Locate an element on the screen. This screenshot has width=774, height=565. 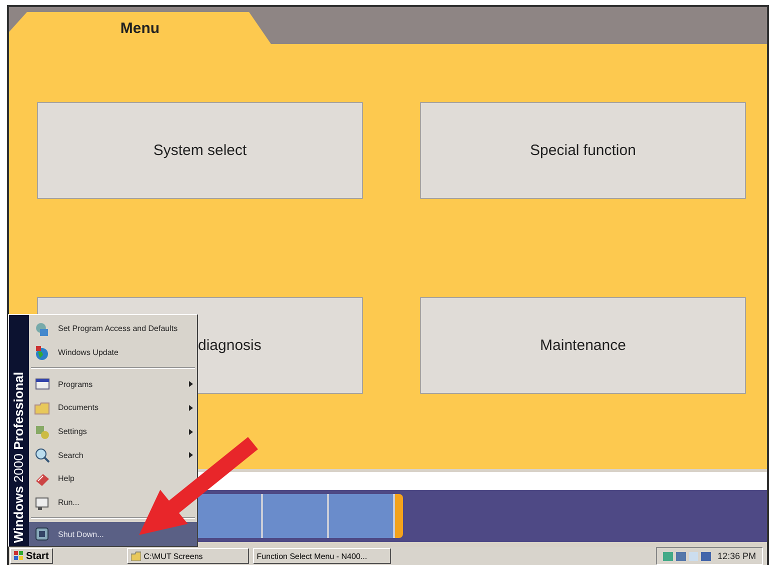
globe-icon is located at coordinates (42, 352).